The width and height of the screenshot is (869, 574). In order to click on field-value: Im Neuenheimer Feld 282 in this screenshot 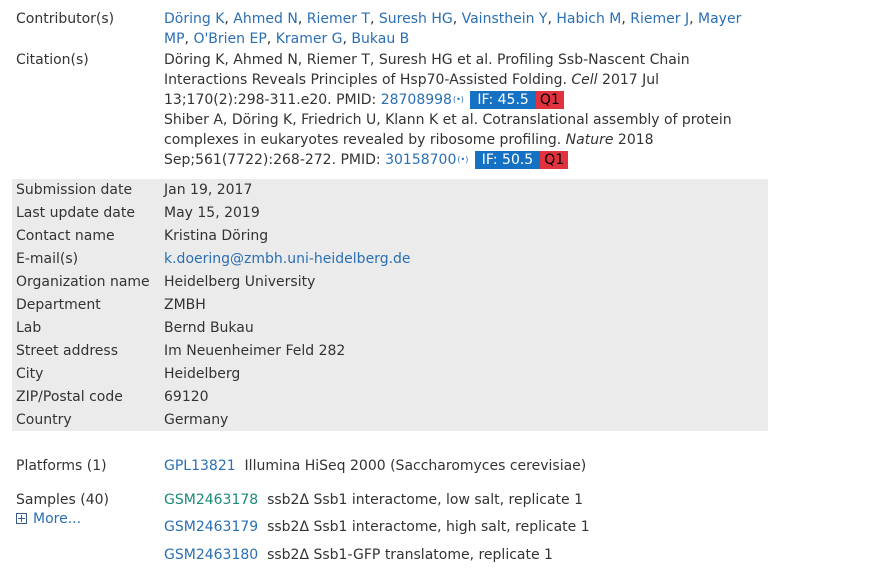, I will do `click(255, 351)`.